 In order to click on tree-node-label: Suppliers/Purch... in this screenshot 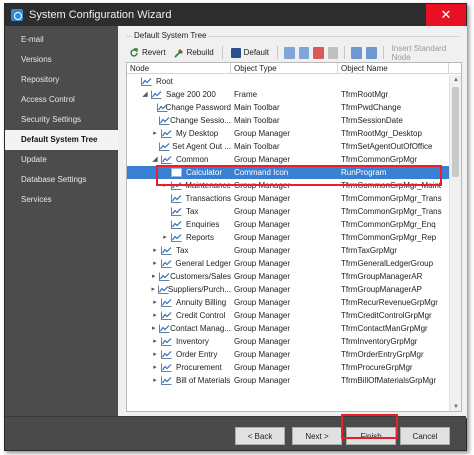, I will do `click(199, 289)`.